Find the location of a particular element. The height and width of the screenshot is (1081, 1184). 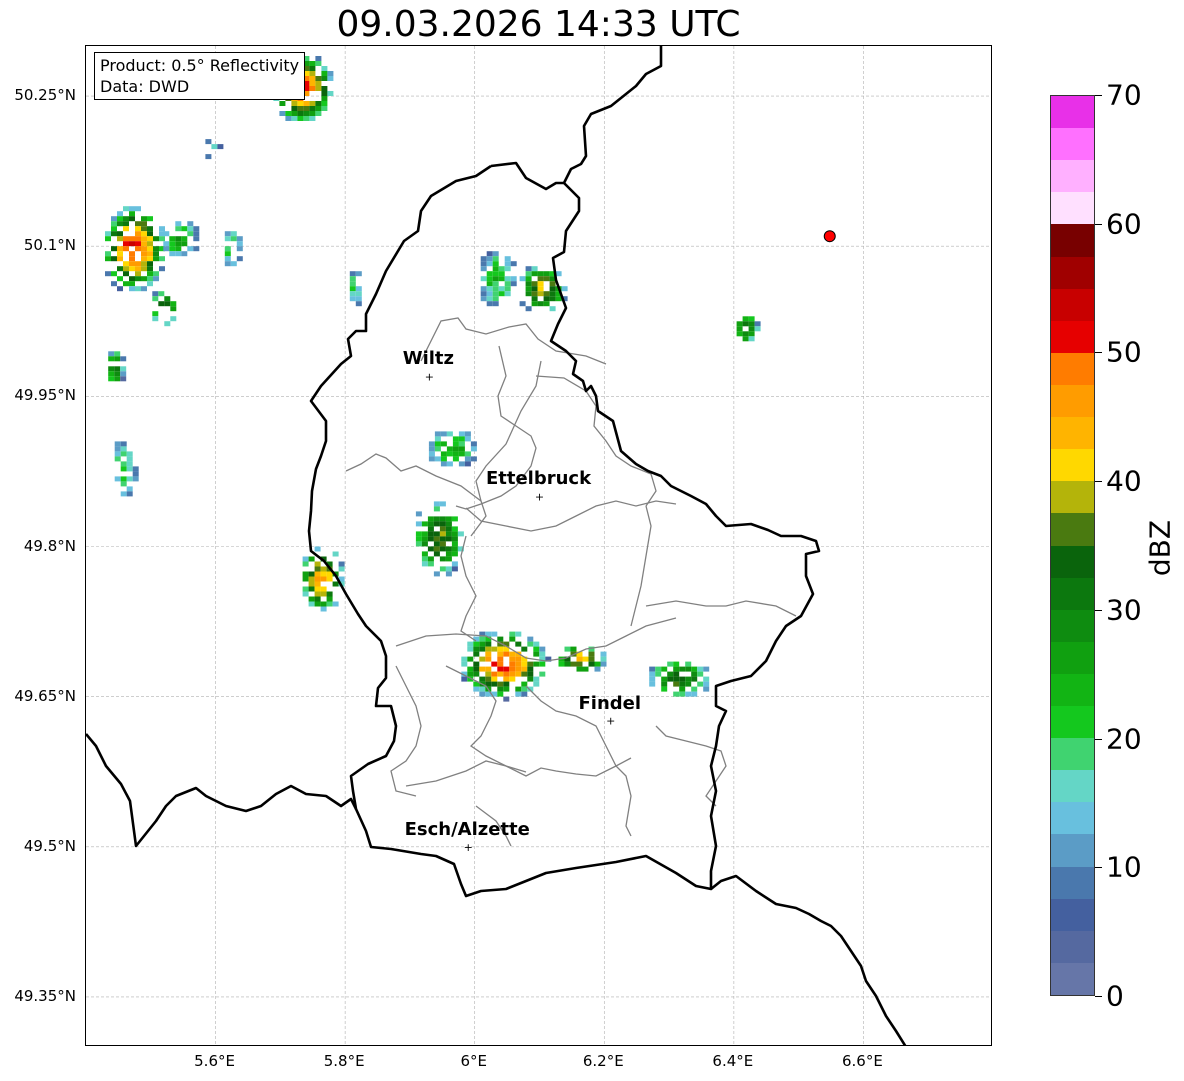

colorbar-tick-label: 70 is located at coordinates (1124, 95).